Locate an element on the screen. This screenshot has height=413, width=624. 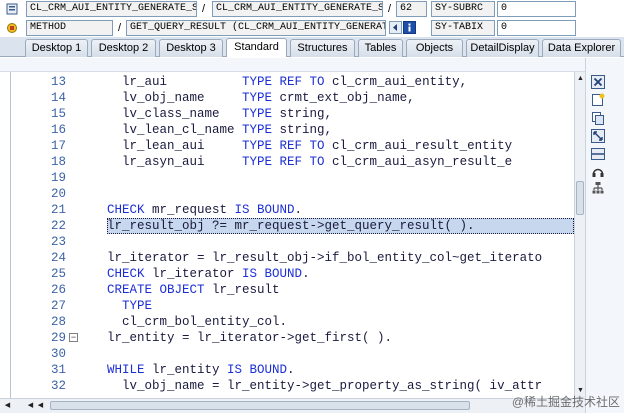
type-field: METHOD is located at coordinates (69, 28).